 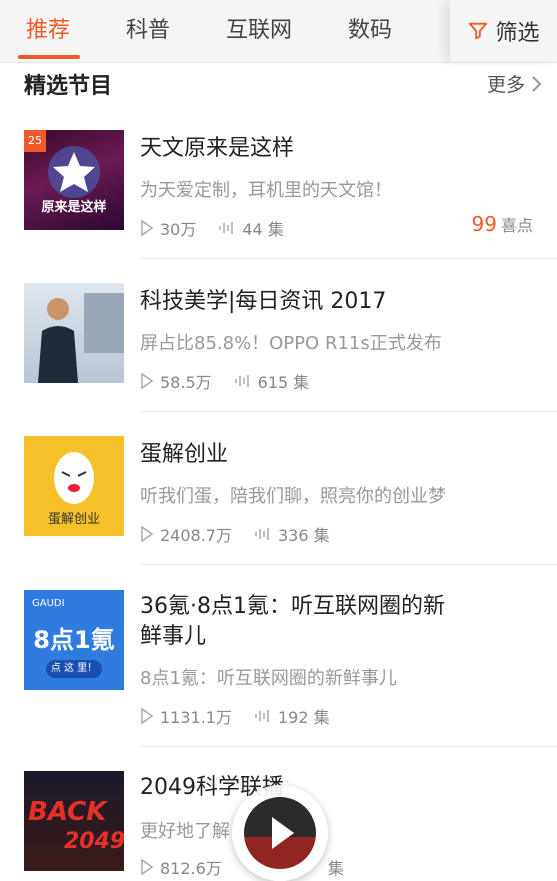 What do you see at coordinates (217, 148) in the screenshot?
I see `item-title: 天文原来是这样` at bounding box center [217, 148].